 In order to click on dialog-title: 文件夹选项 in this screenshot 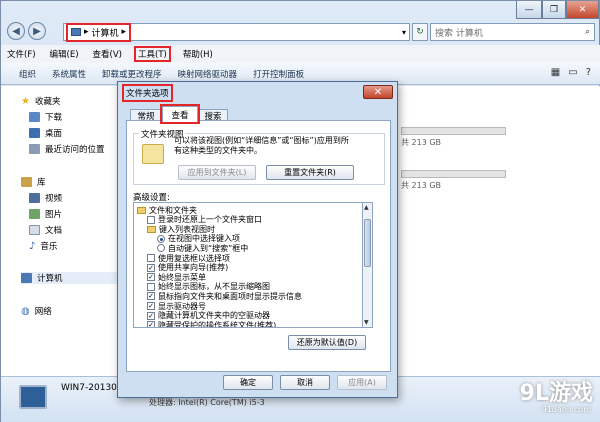, I will do `click(147, 93)`.